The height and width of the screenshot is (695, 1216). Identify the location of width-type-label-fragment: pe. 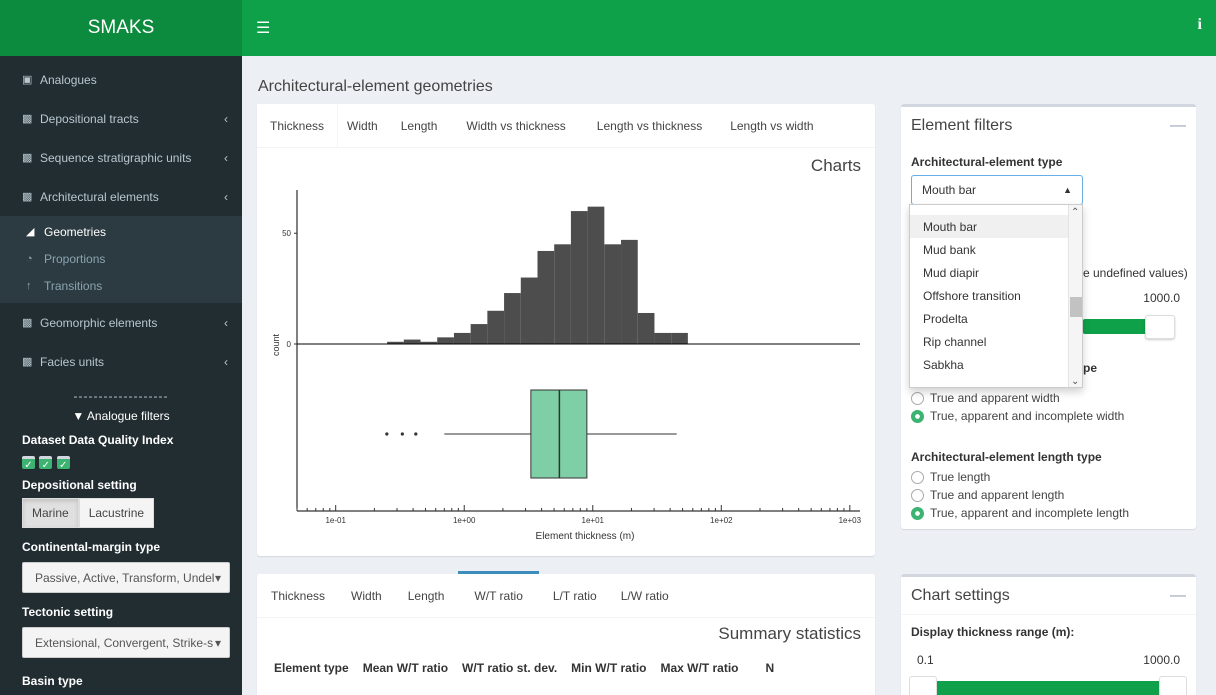
(1090, 368).